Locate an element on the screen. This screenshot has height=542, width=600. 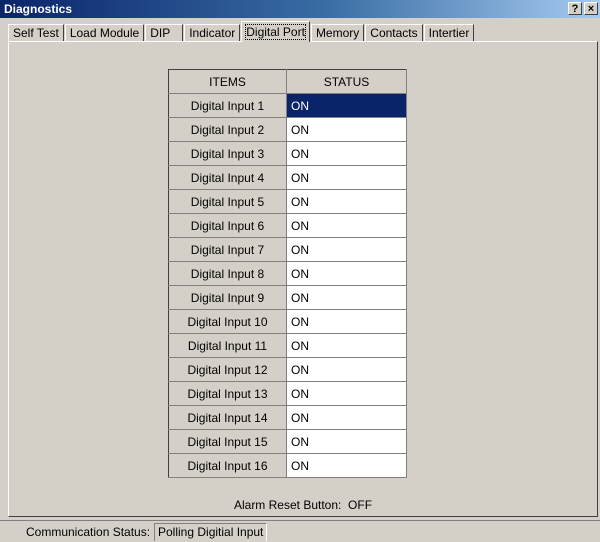
row-header: Digital Input 9 is located at coordinates (227, 297).